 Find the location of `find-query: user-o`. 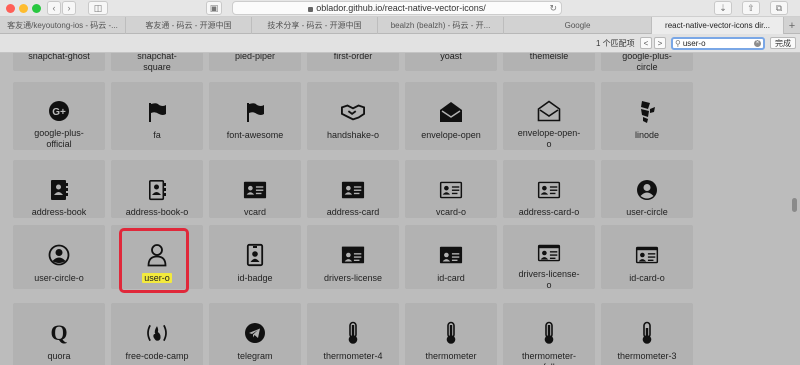

find-query: user-o is located at coordinates (694, 43).